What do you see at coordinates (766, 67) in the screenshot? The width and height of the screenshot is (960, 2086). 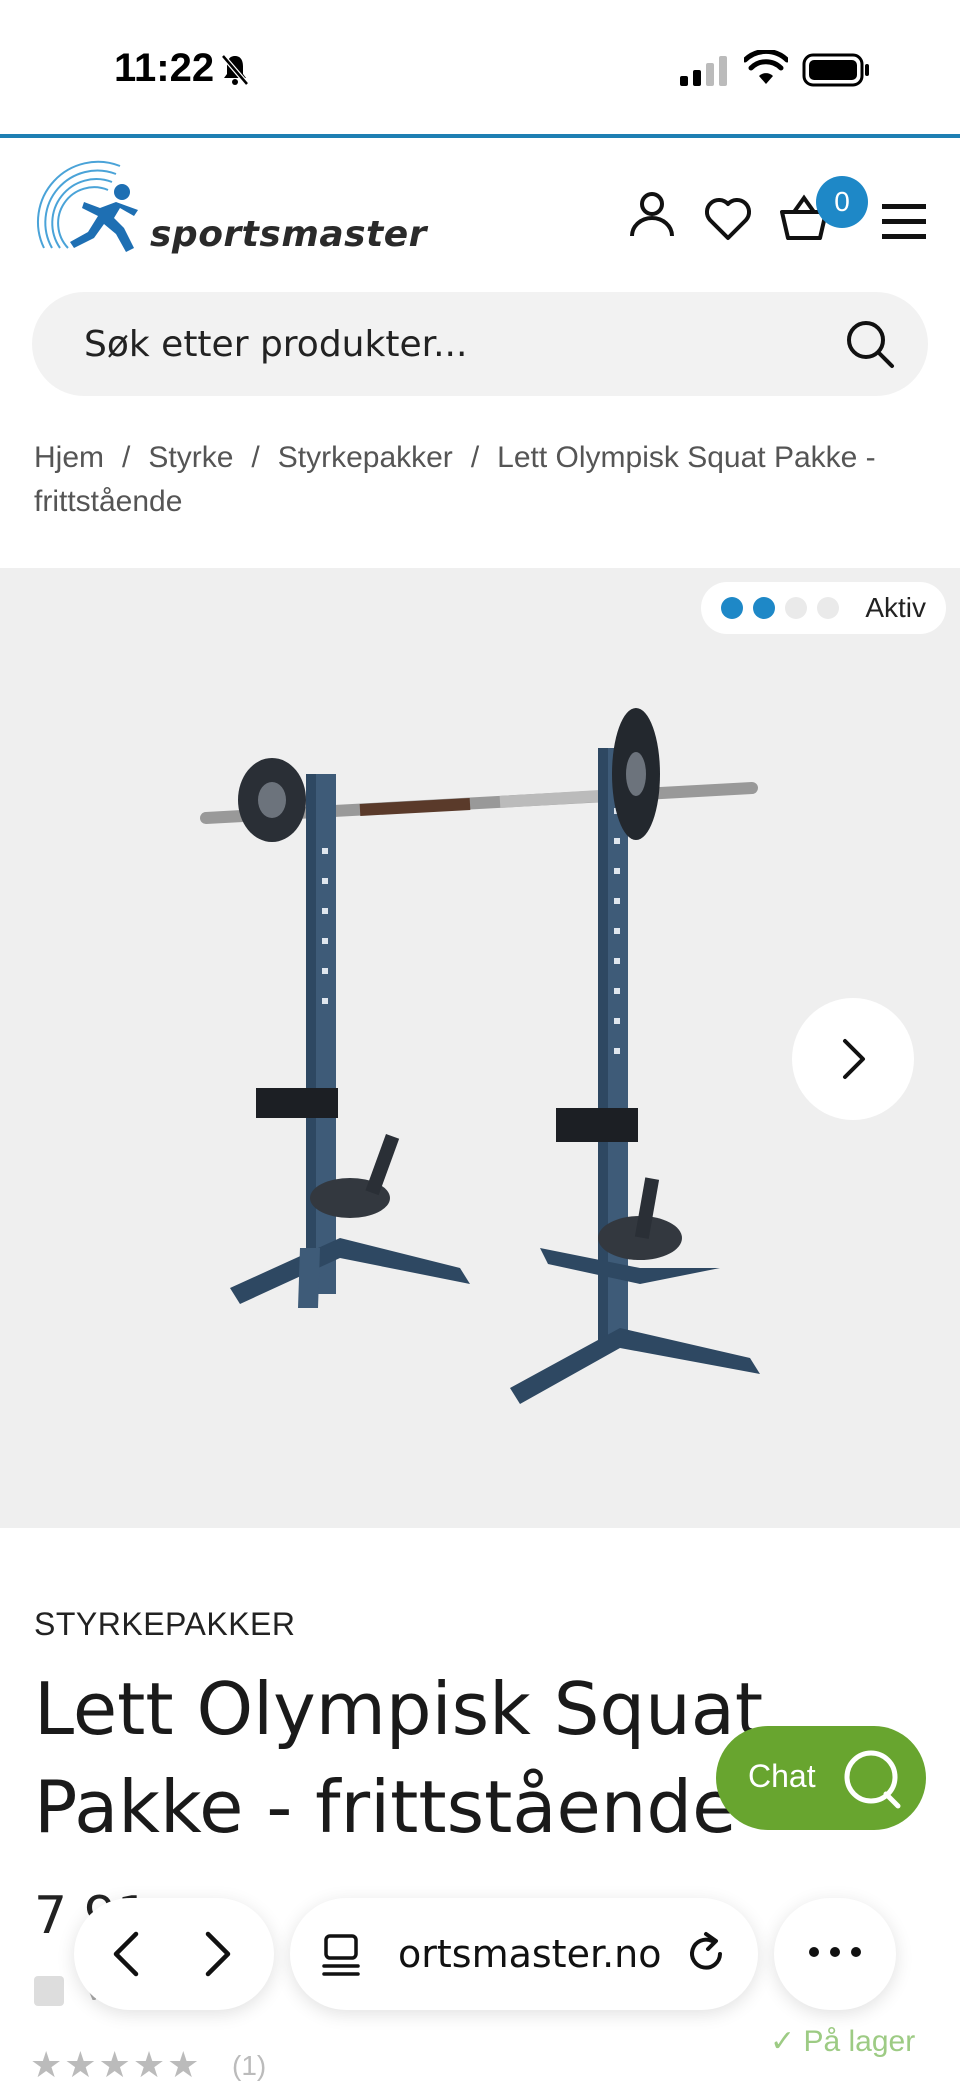 I see `wifi-icon` at bounding box center [766, 67].